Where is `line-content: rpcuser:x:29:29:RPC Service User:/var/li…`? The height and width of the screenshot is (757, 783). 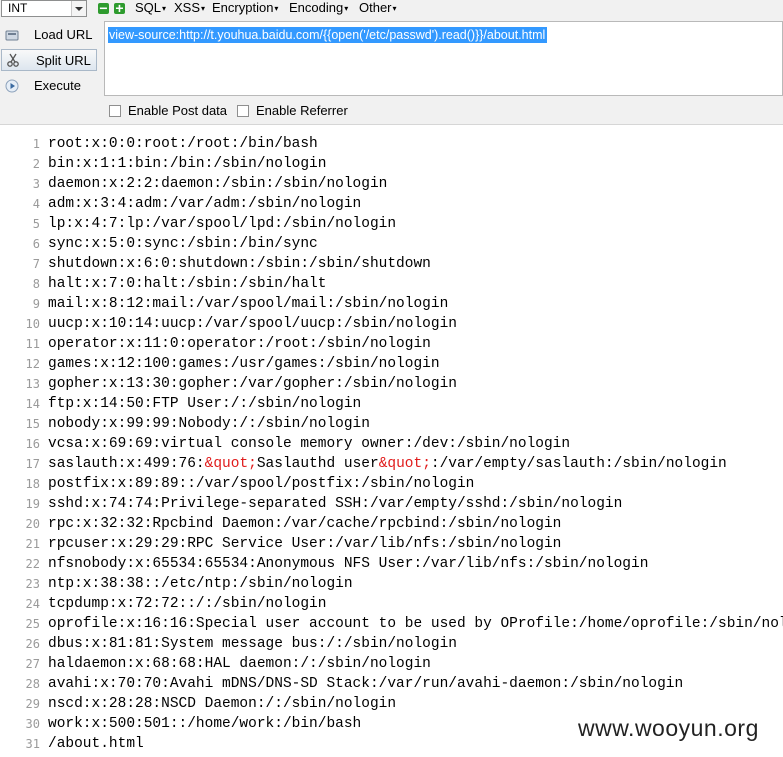
line-content: rpcuser:x:29:29:RPC Service User:/var/li… is located at coordinates (305, 544).